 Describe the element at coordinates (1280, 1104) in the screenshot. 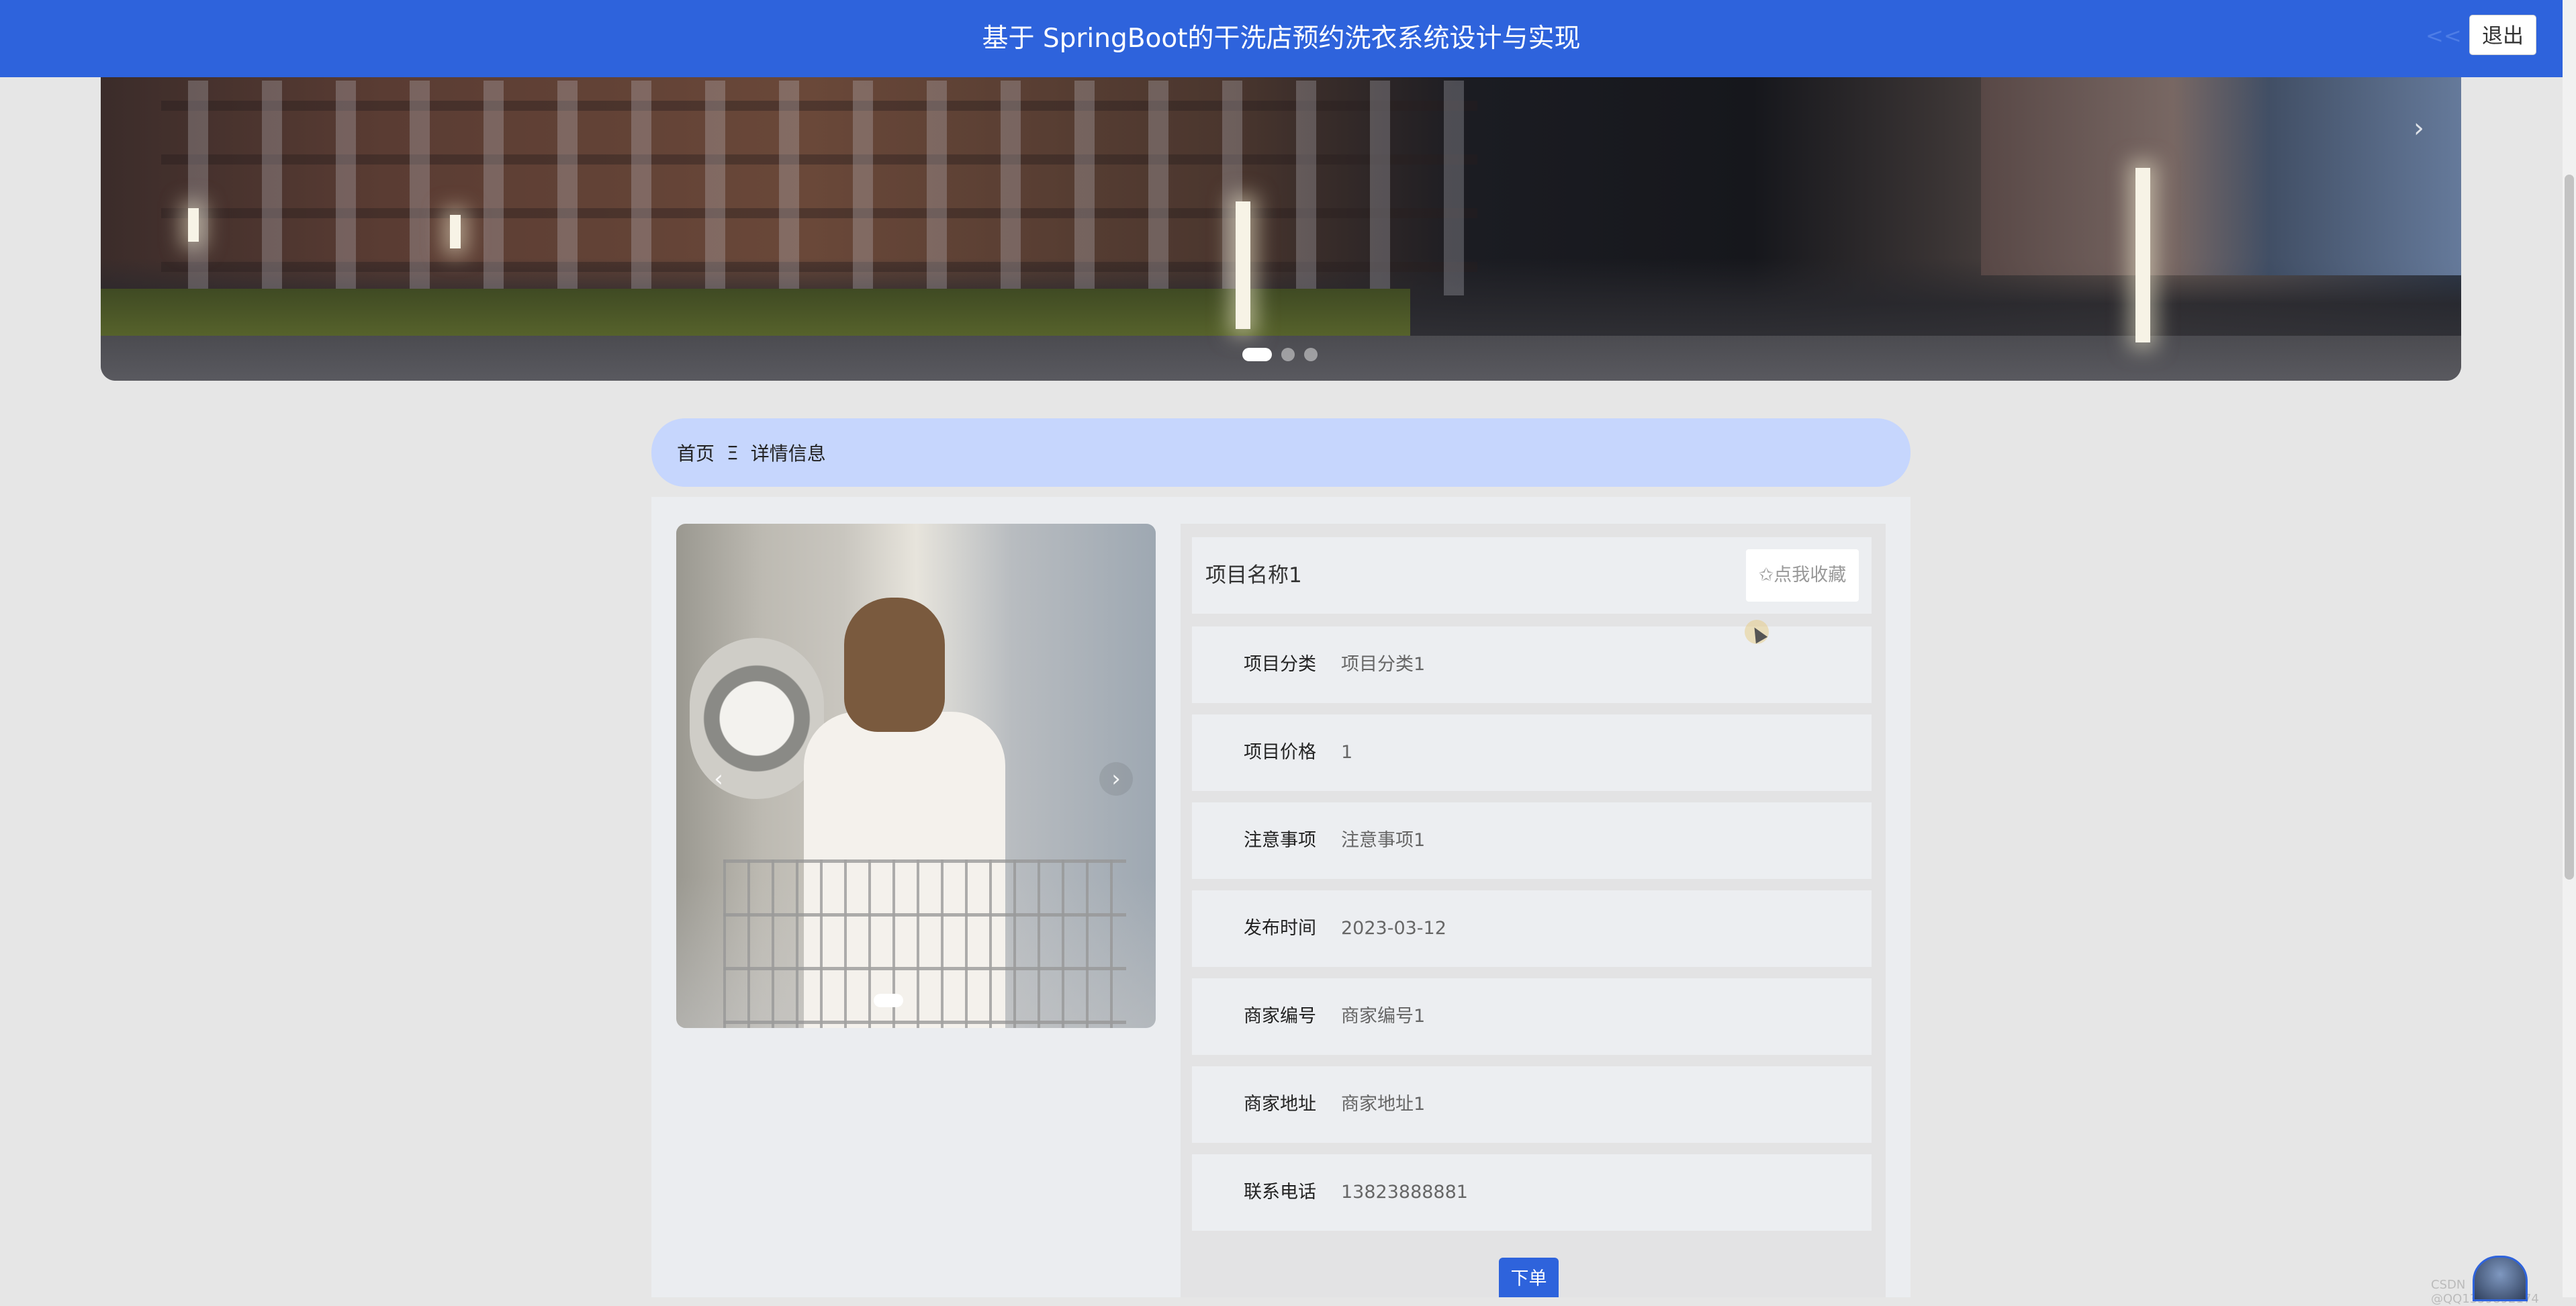

I see `field-label: 商家地址` at that location.